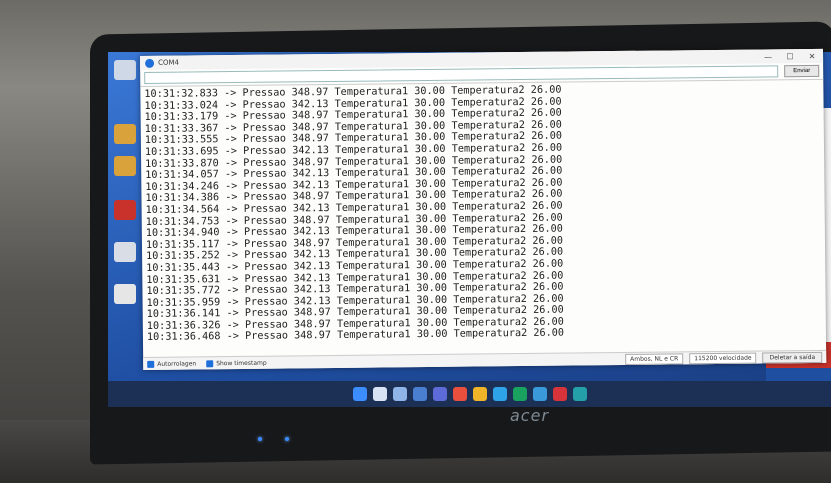  I want to click on baud-rate-select: 115200 velocidade, so click(723, 358).